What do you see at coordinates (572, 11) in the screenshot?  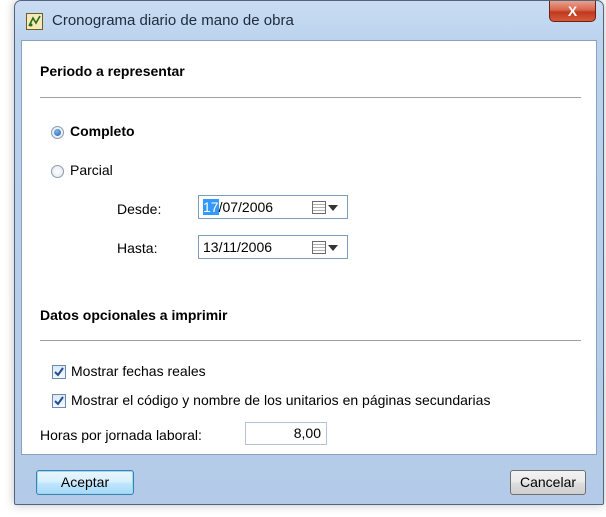 I see `close-button: X` at bounding box center [572, 11].